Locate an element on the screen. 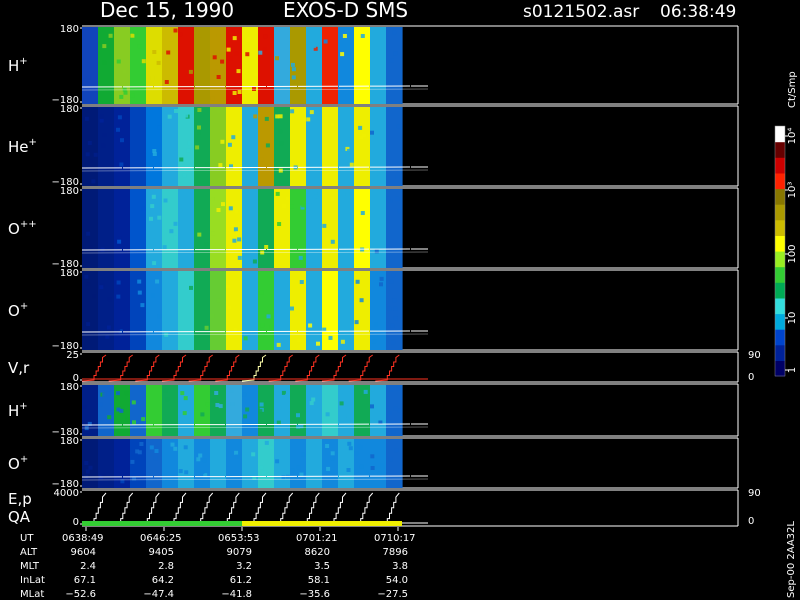 The width and height of the screenshot is (800, 600). ephemeris-cell: 64.2 is located at coordinates (163, 580).